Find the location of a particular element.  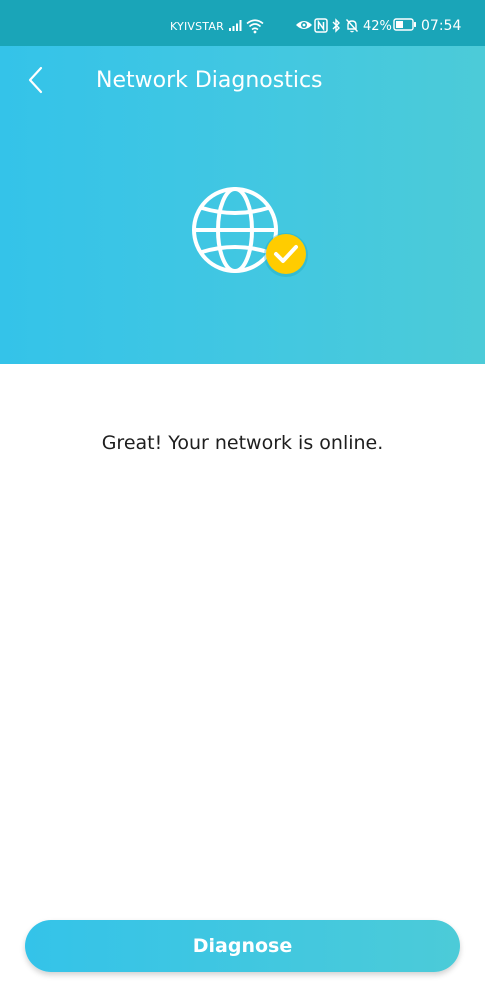

carrier-name: KYIVSTAR is located at coordinates (197, 26).